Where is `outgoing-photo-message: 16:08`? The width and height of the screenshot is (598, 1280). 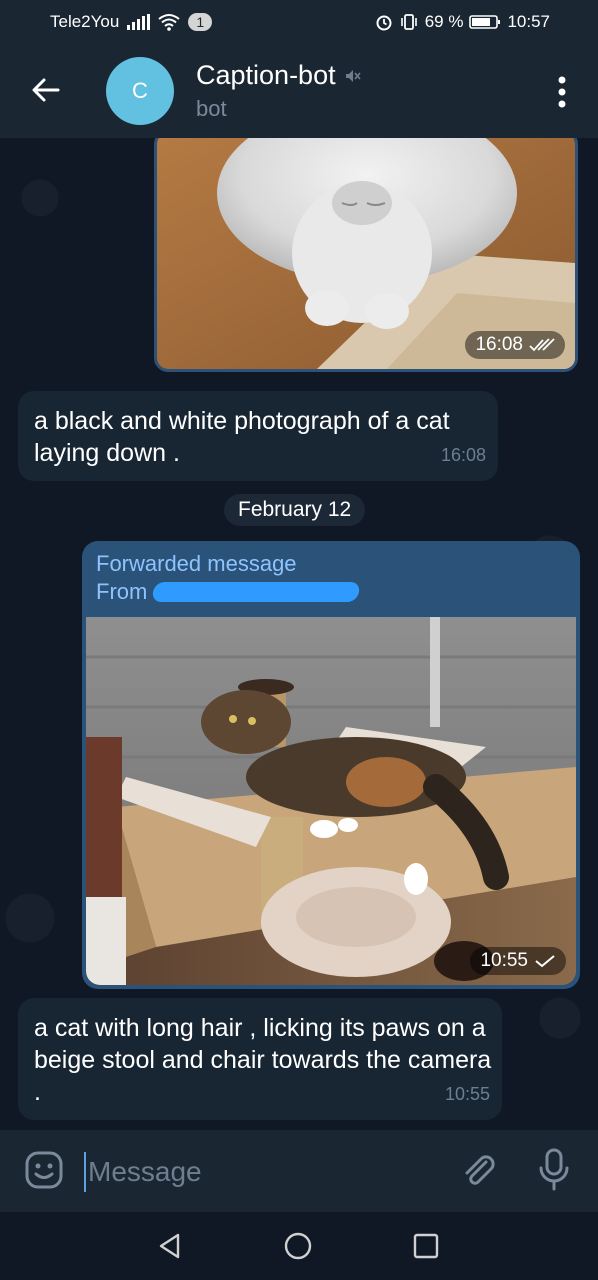 outgoing-photo-message: 16:08 is located at coordinates (366, 255).